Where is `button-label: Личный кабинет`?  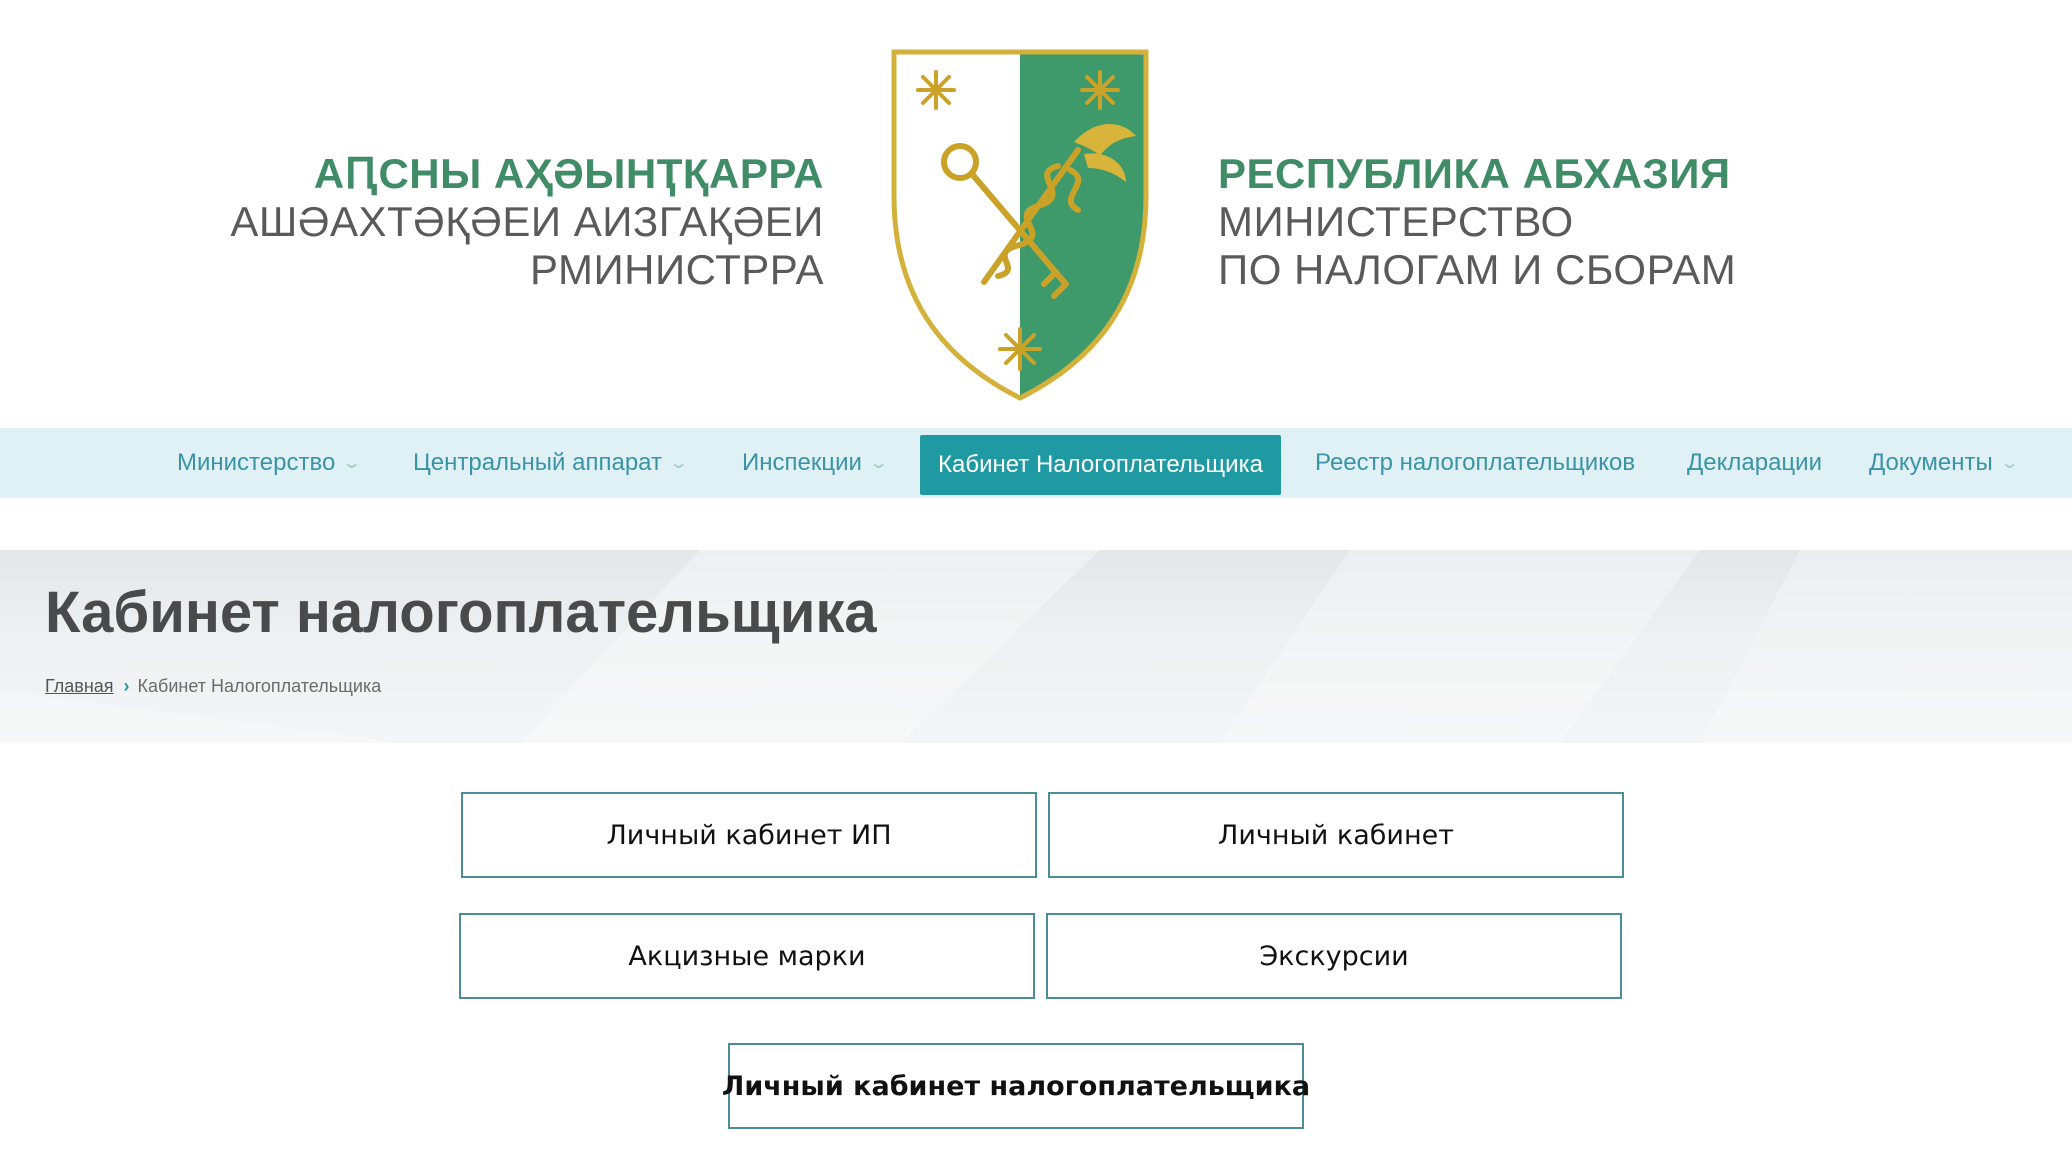
button-label: Личный кабинет is located at coordinates (1336, 835).